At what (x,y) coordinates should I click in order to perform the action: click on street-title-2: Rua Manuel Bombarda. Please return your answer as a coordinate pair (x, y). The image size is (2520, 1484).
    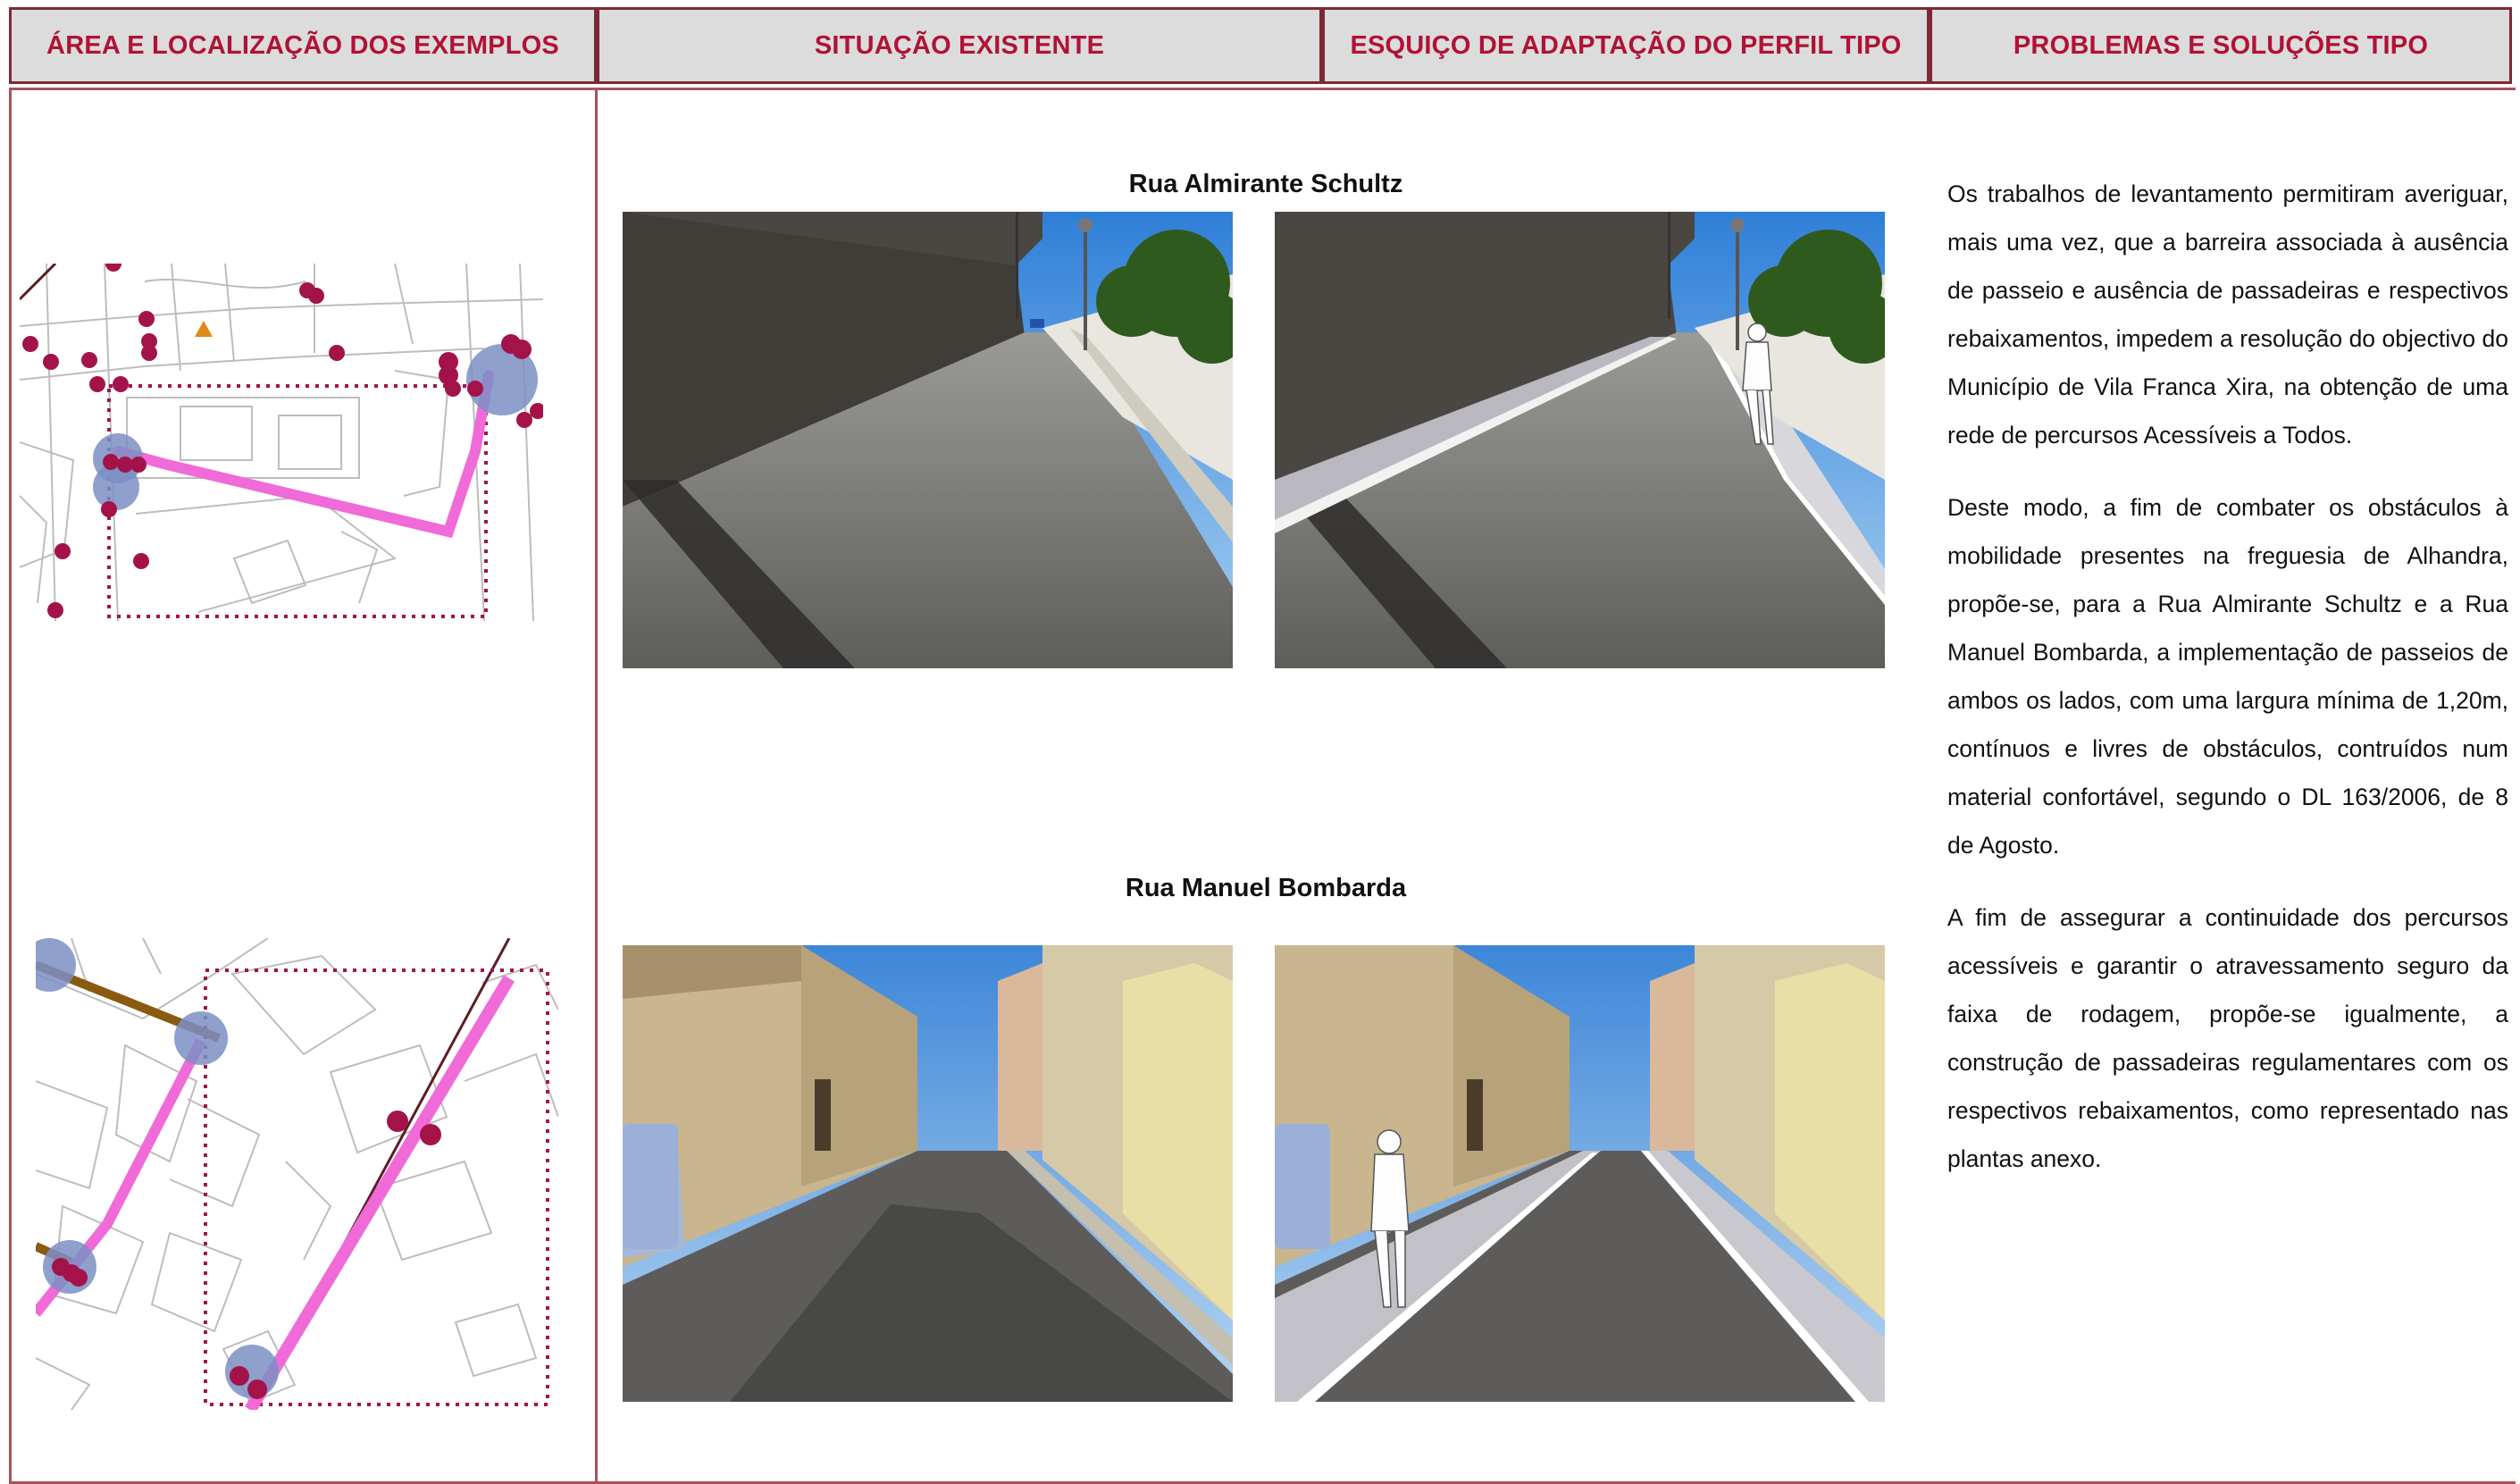
    Looking at the image, I should click on (1266, 888).